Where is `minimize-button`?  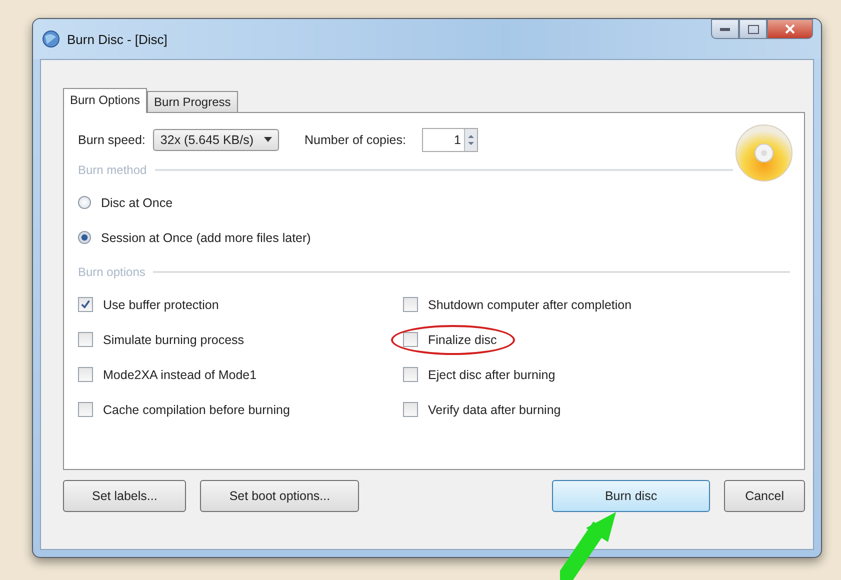
minimize-button is located at coordinates (725, 29).